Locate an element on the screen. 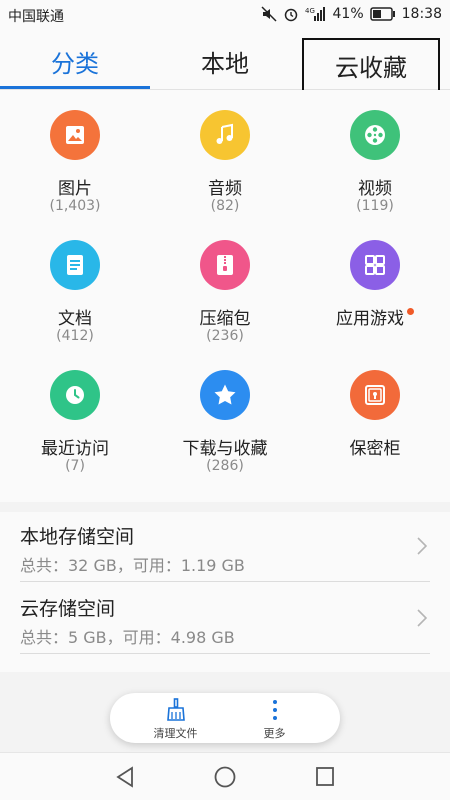 The width and height of the screenshot is (450, 800). storage-title: 本地存储空间 is located at coordinates (77, 537).